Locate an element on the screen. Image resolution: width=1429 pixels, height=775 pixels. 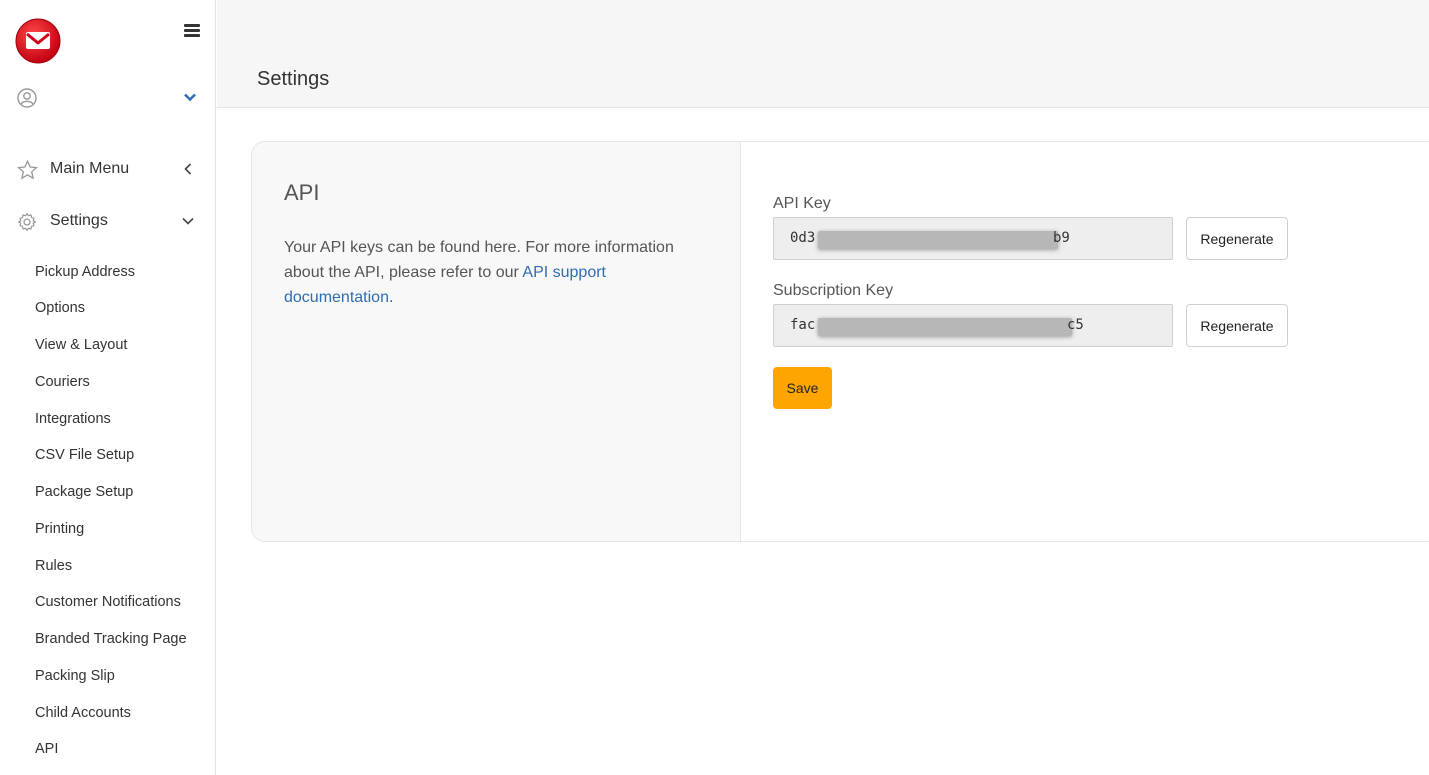
nav-main-menu: Main Menu is located at coordinates (108, 170).